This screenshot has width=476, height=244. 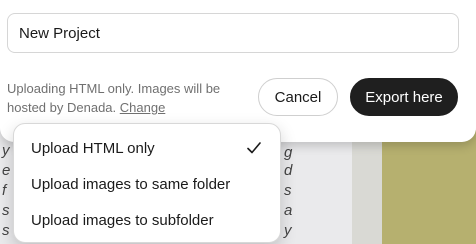 I want to click on background-text-fragment: g, so click(x=288, y=152).